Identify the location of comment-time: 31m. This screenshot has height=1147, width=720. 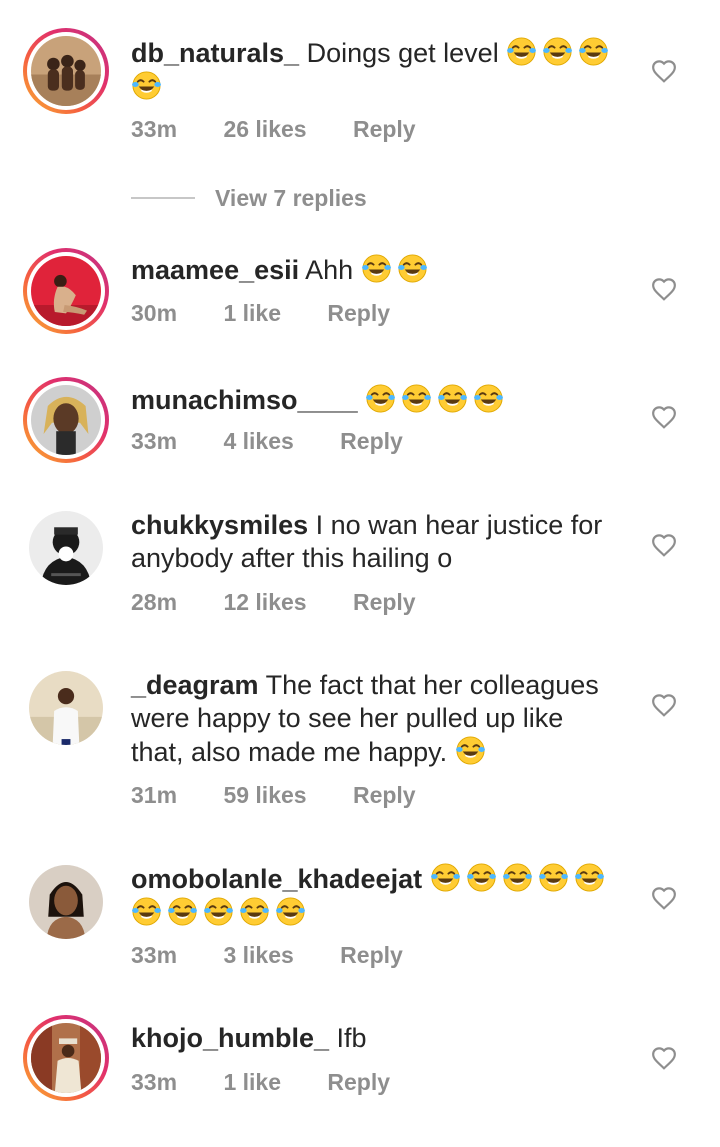
(154, 795).